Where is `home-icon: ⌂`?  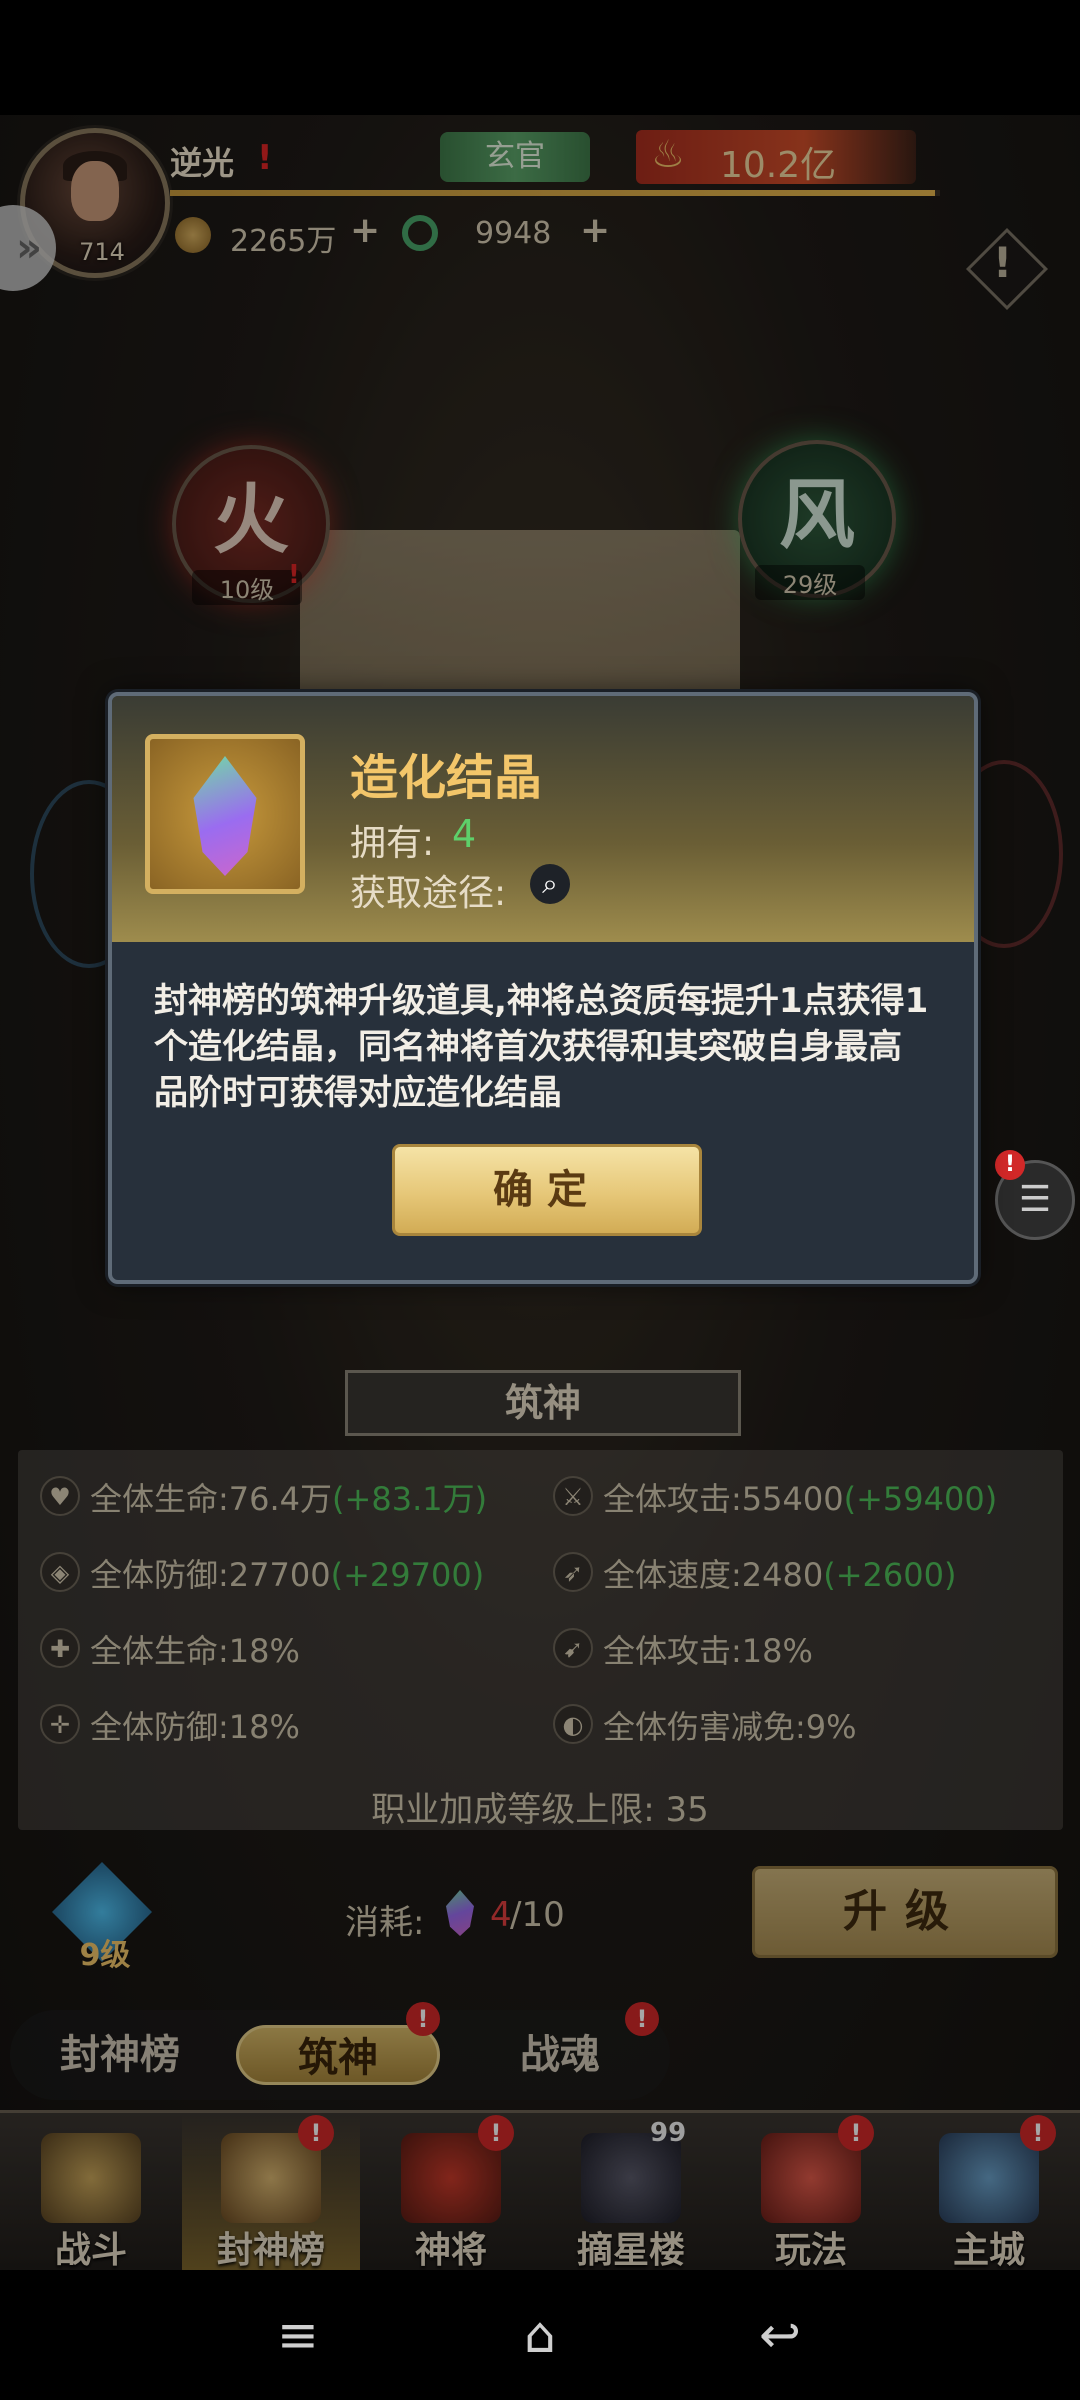 home-icon: ⌂ is located at coordinates (540, 2335).